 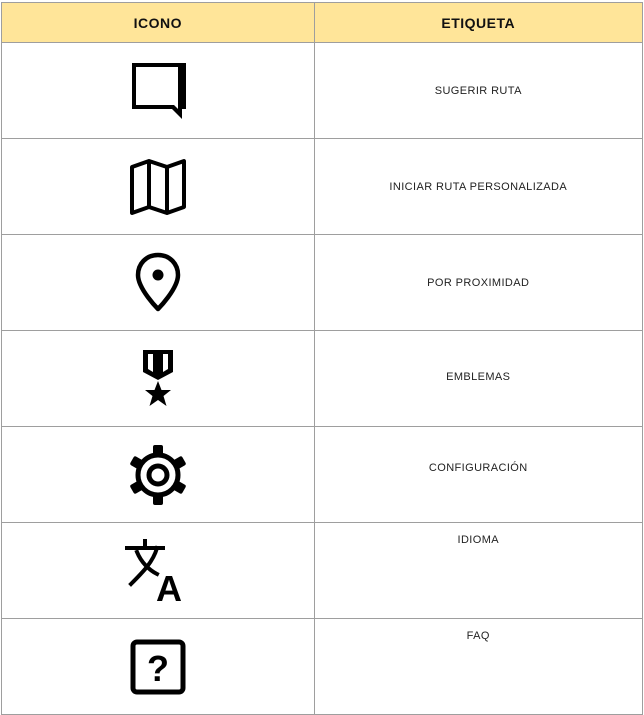 What do you see at coordinates (322, 475) in the screenshot?
I see `table-row: CONFIGURACIÓN` at bounding box center [322, 475].